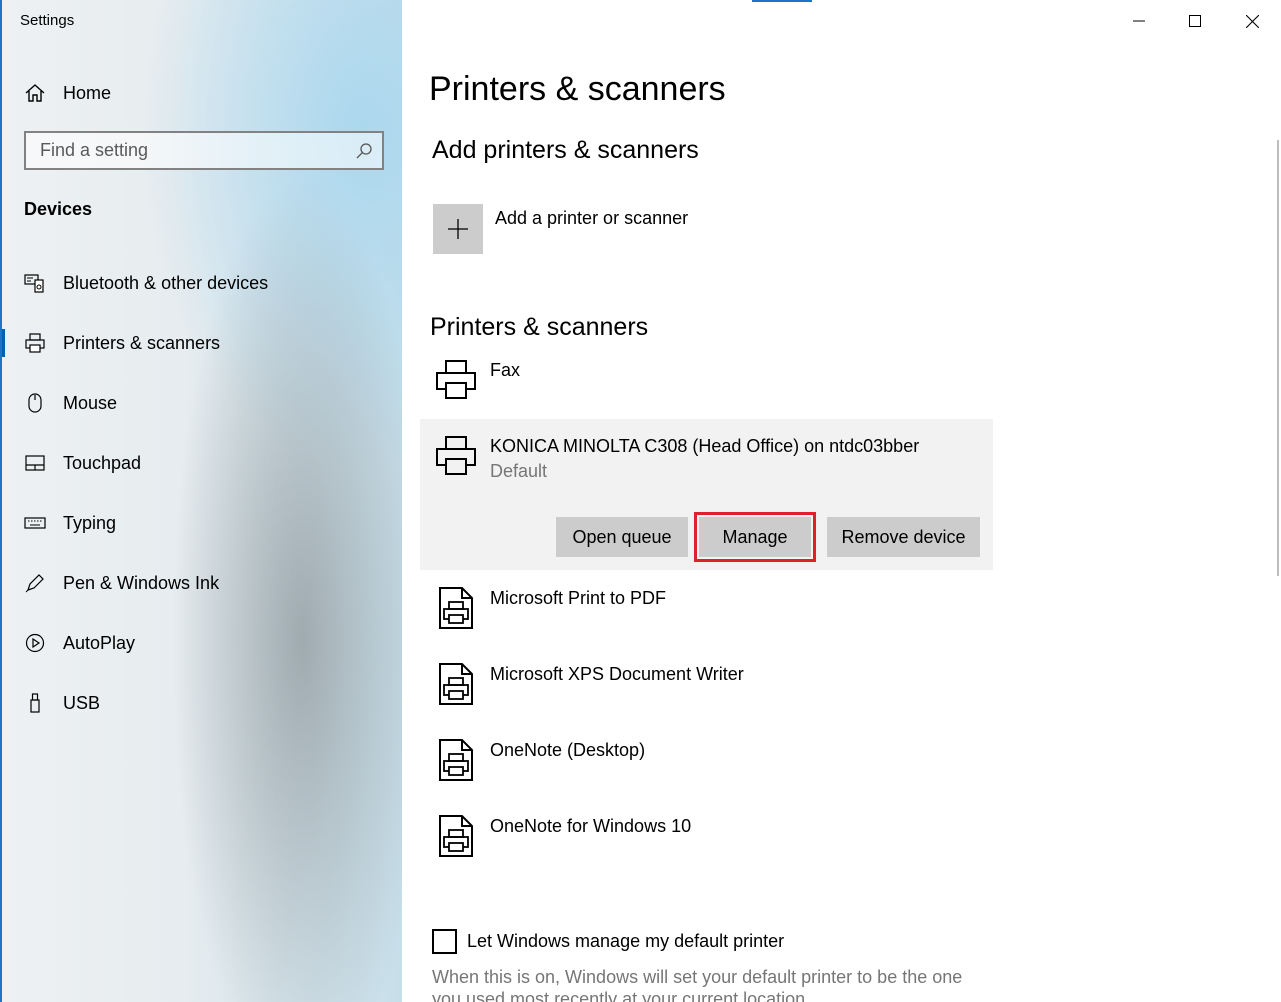  I want to click on sidebar-item-label: Printers & scanners, so click(142, 342).